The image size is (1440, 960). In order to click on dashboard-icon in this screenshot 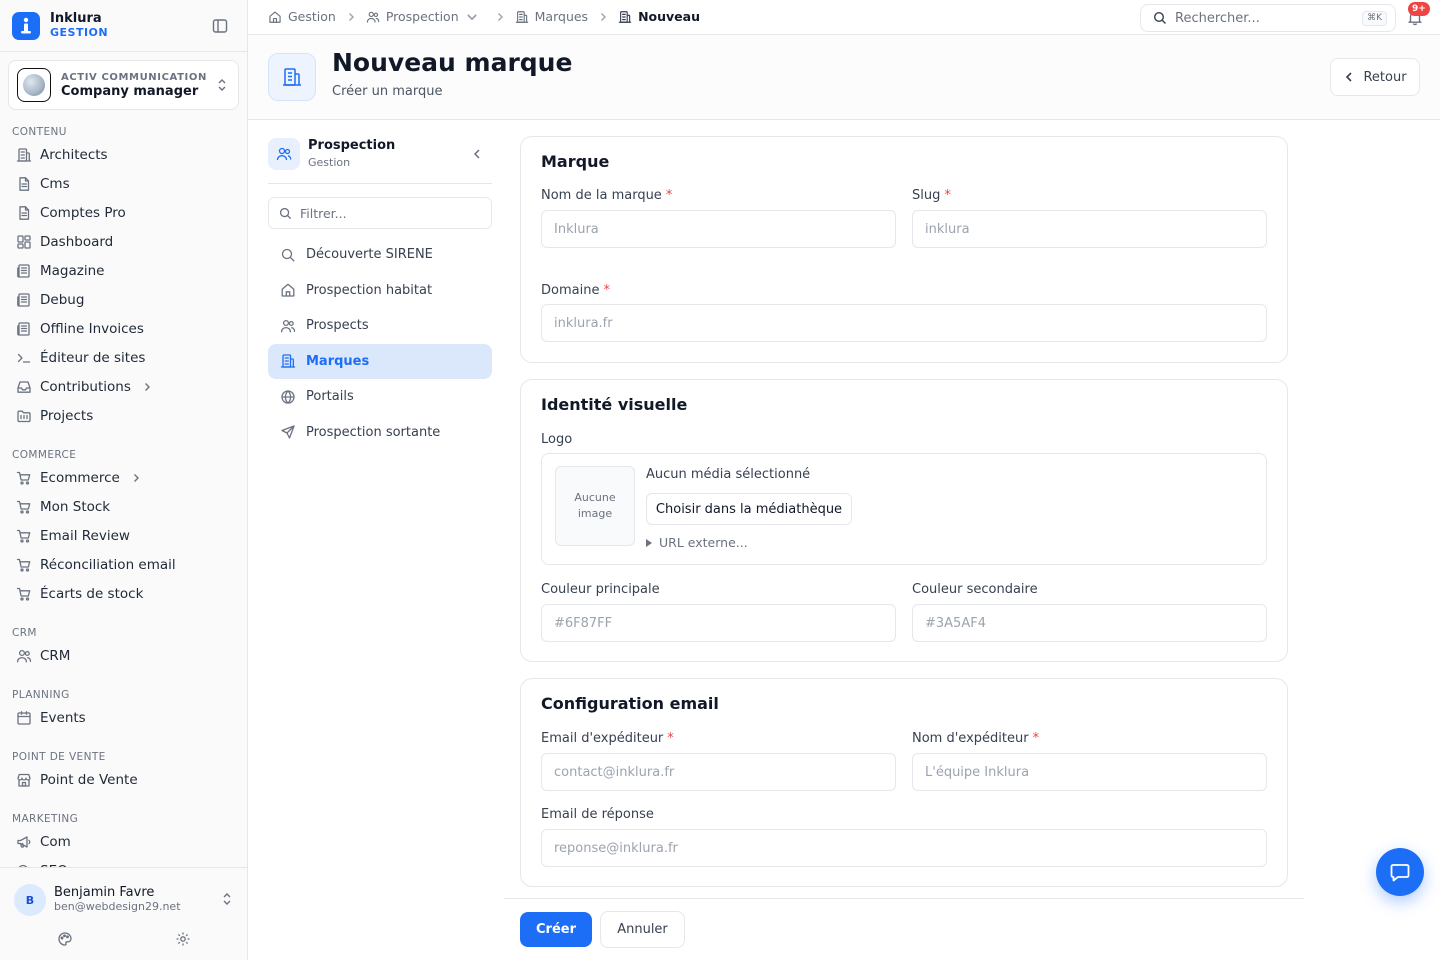, I will do `click(28, 242)`.